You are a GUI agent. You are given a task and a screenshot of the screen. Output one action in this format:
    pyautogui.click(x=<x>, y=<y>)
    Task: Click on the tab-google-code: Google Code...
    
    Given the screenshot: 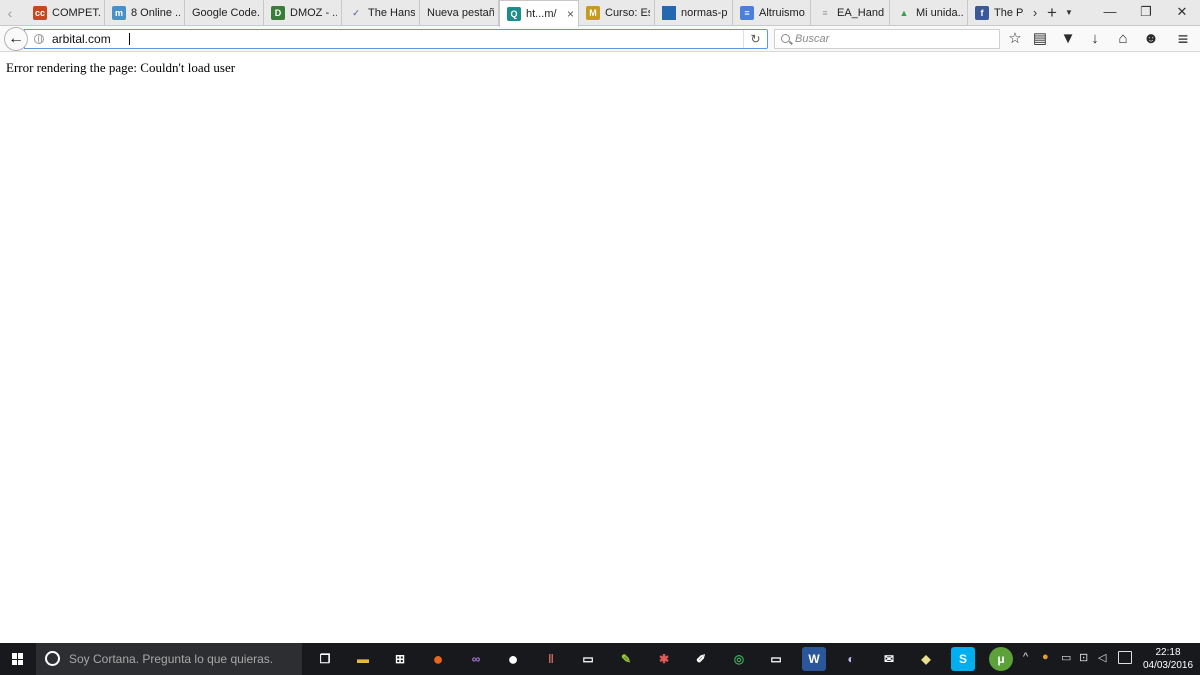 What is the action you would take?
    pyautogui.click(x=224, y=13)
    